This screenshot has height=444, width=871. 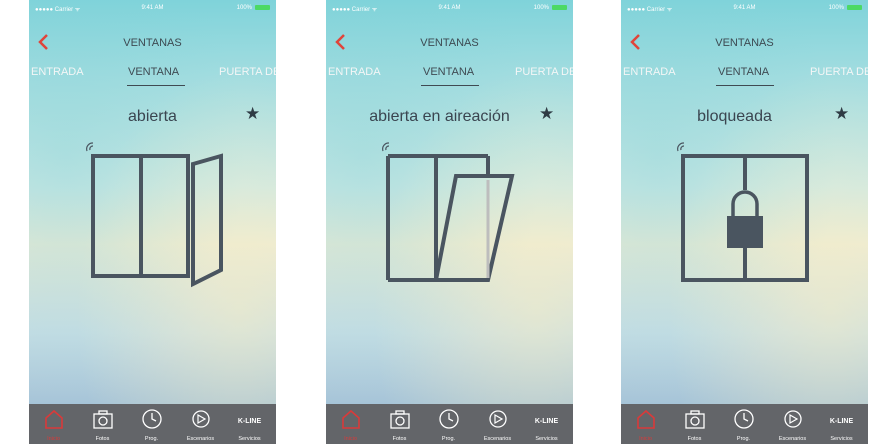 What do you see at coordinates (734, 116) in the screenshot?
I see `window-state-label: bloqueada` at bounding box center [734, 116].